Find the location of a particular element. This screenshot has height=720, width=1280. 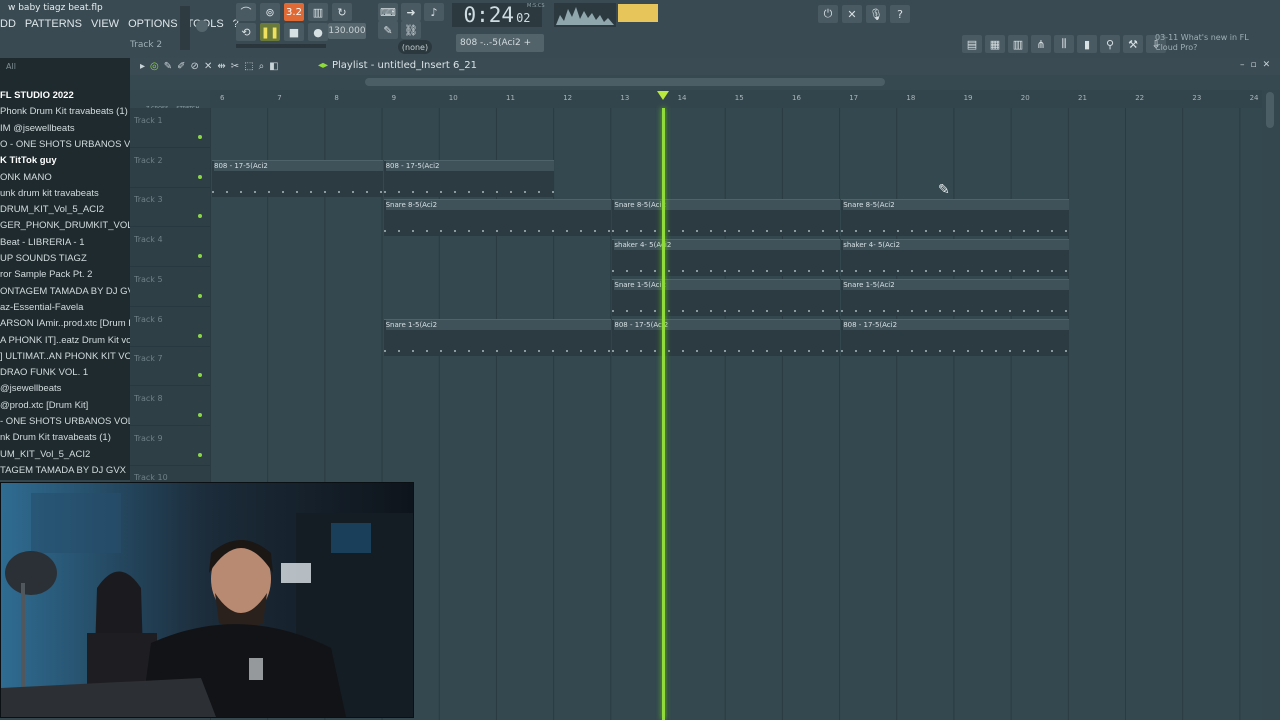

browser-item: ARSON IAmir..prod.xtc [Drum Kit] is located at coordinates (65, 324).